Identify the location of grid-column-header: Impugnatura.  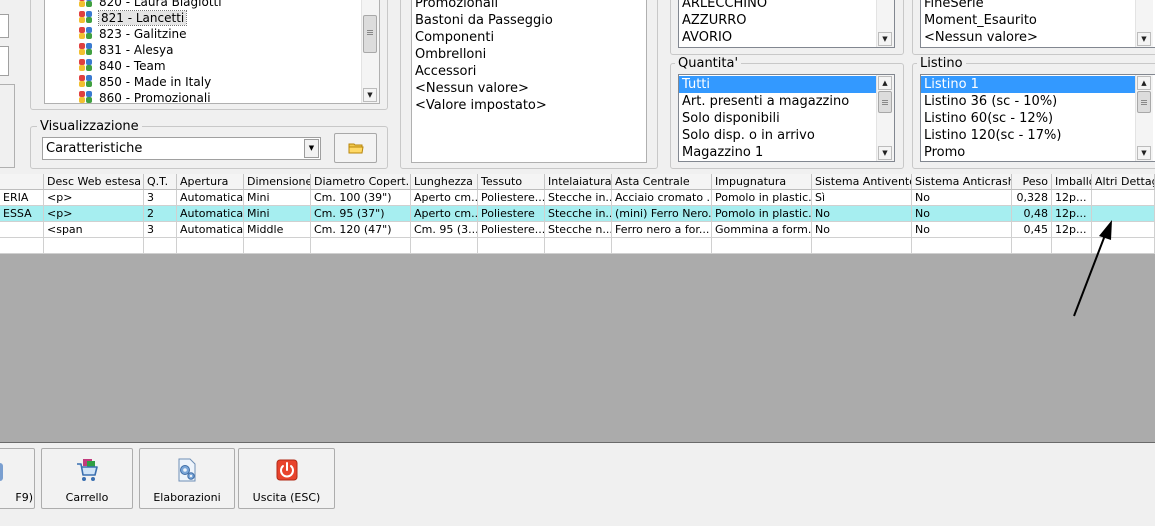
(762, 182).